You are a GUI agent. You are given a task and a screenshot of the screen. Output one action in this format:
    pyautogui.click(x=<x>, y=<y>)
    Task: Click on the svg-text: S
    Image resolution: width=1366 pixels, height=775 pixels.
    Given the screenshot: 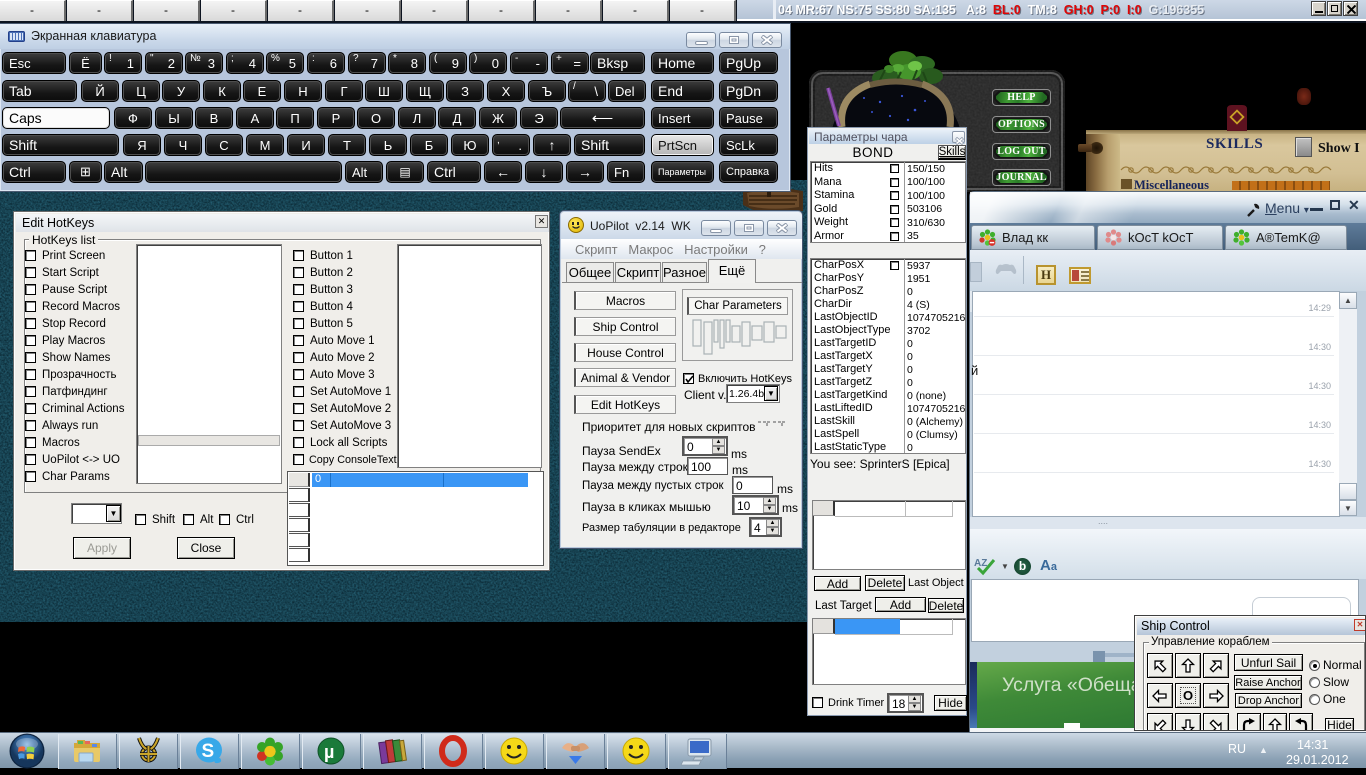 What is the action you would take?
    pyautogui.click(x=208, y=751)
    